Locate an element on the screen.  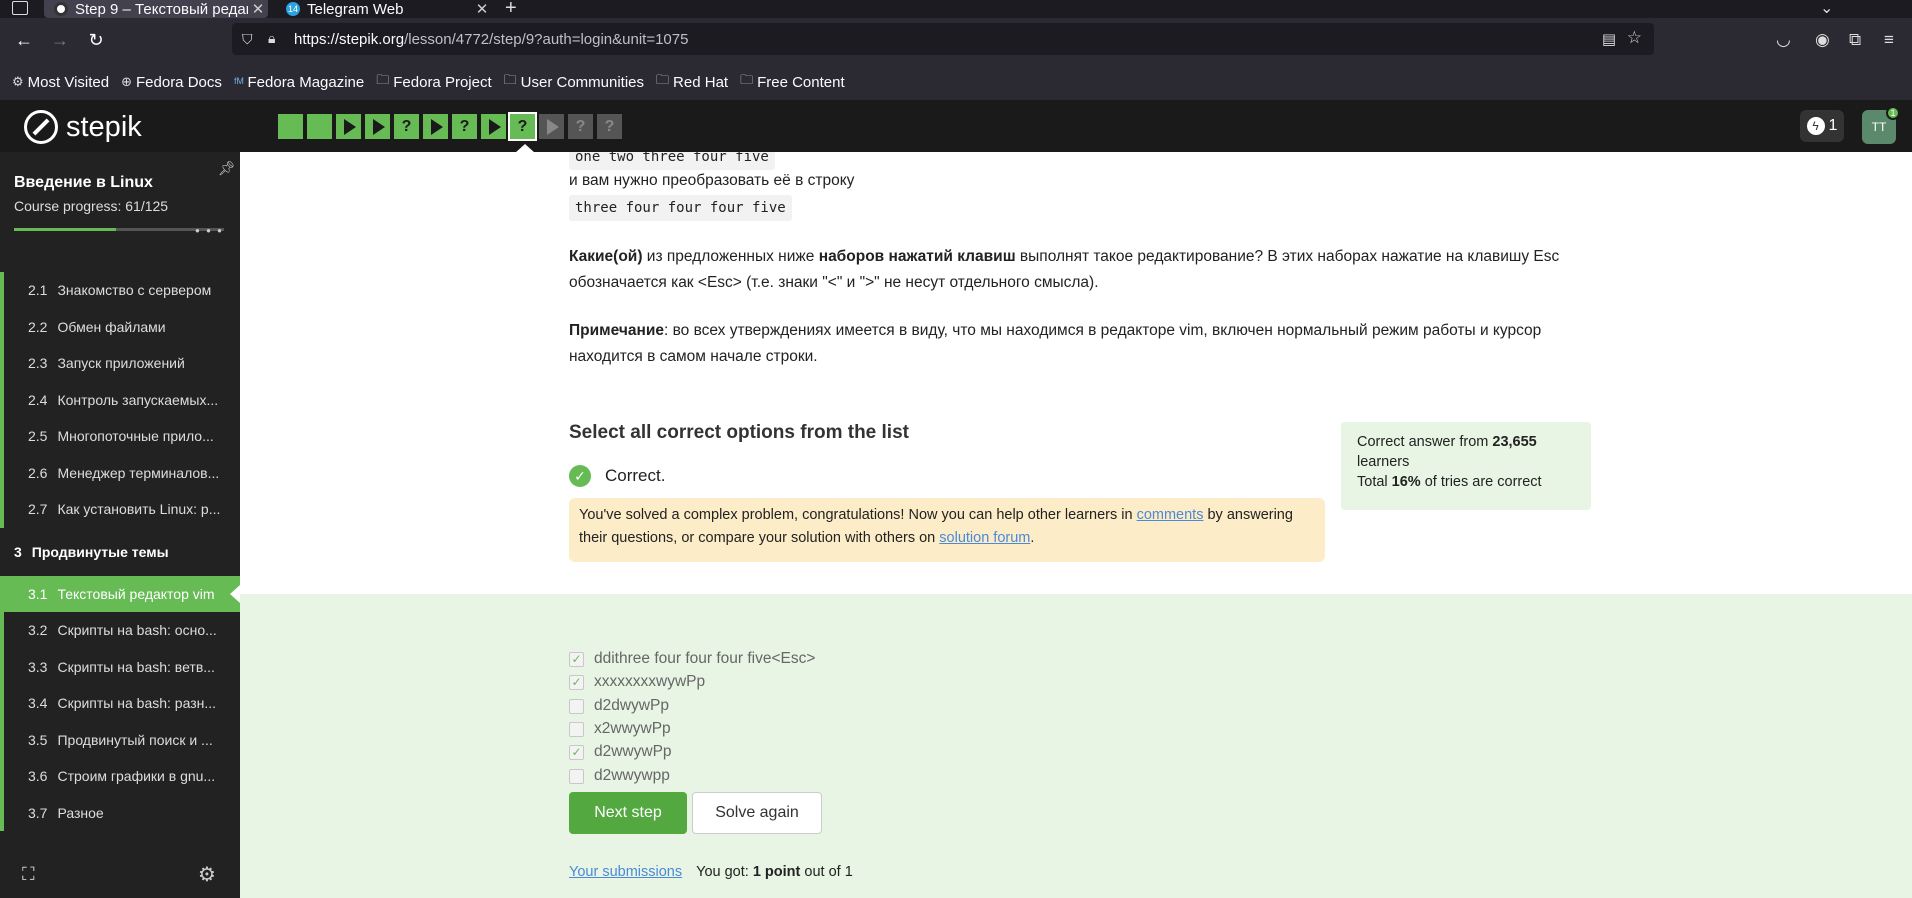
sidebar-item-2-2: 2.2 Обмен файлами is located at coordinates (120, 326).